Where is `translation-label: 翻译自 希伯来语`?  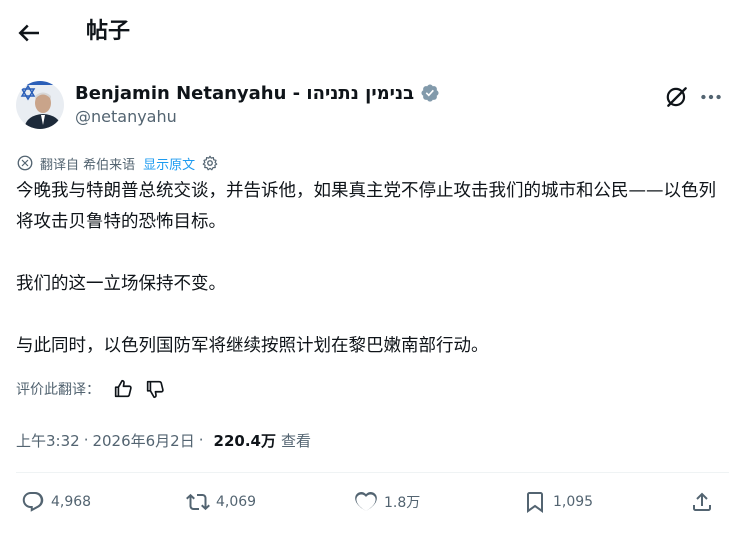 translation-label: 翻译自 希伯来语 is located at coordinates (88, 165).